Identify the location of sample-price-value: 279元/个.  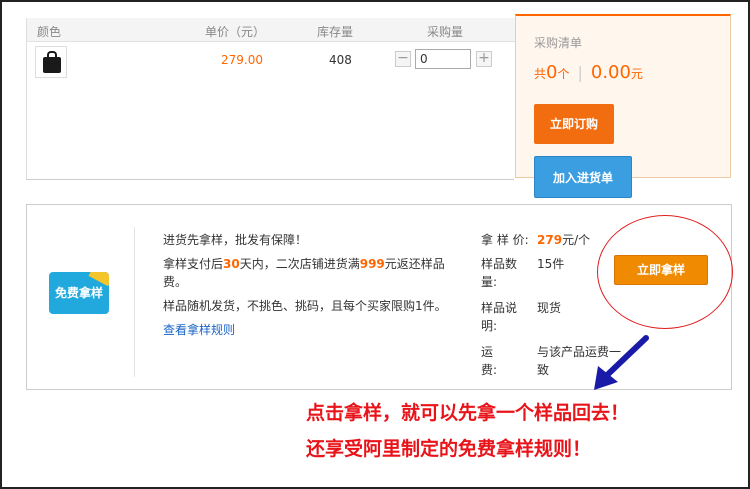
(563, 240).